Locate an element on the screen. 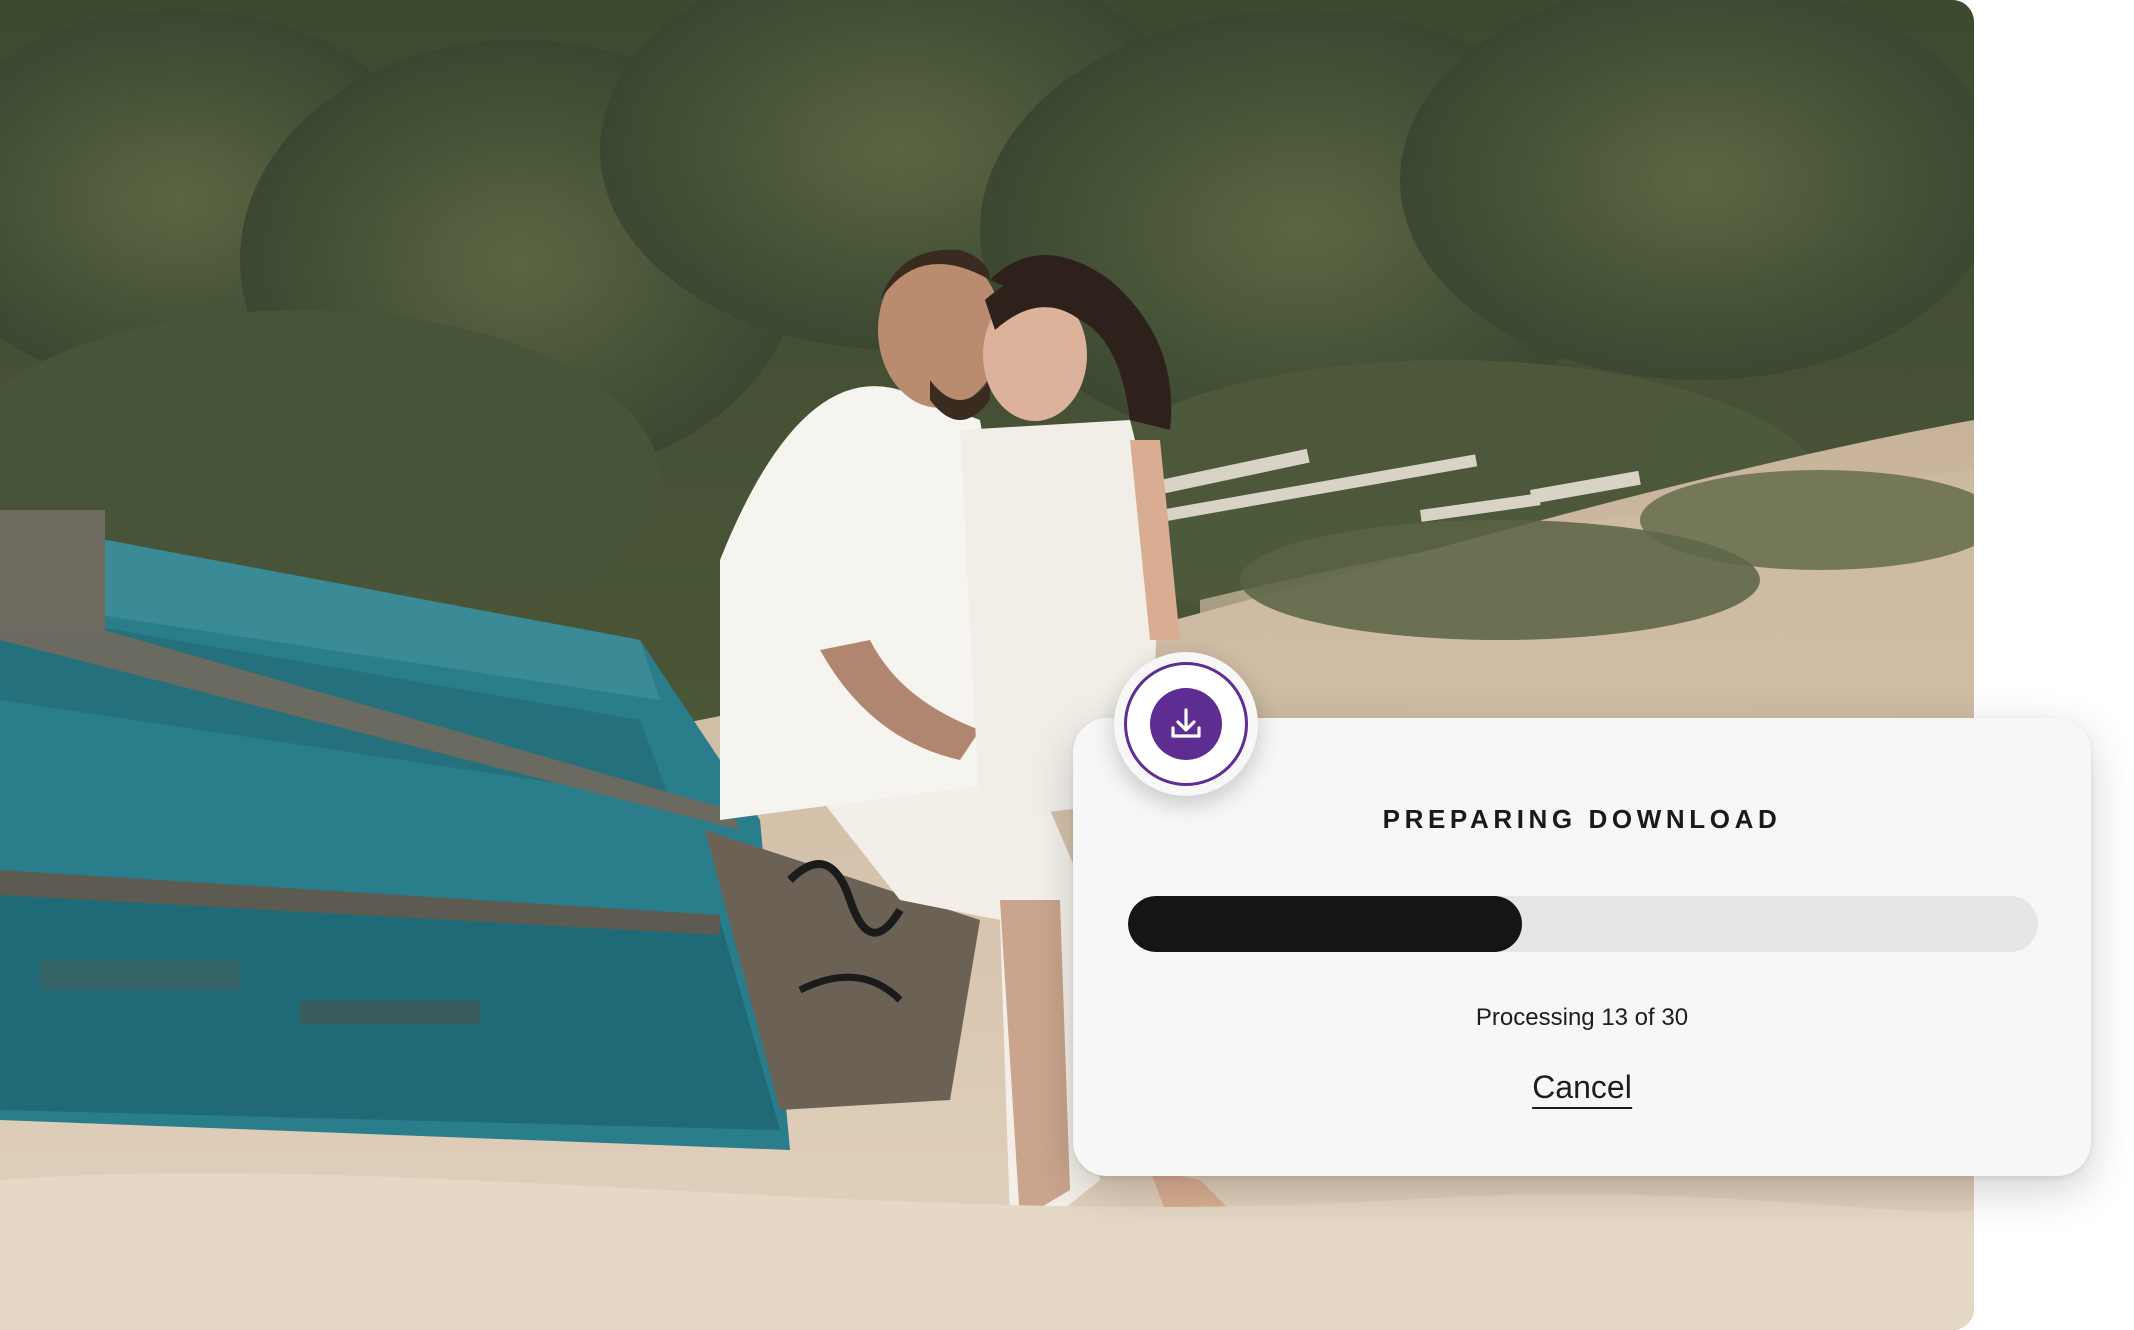 This screenshot has width=2134, height=1330. download-icon is located at coordinates (1186, 724).